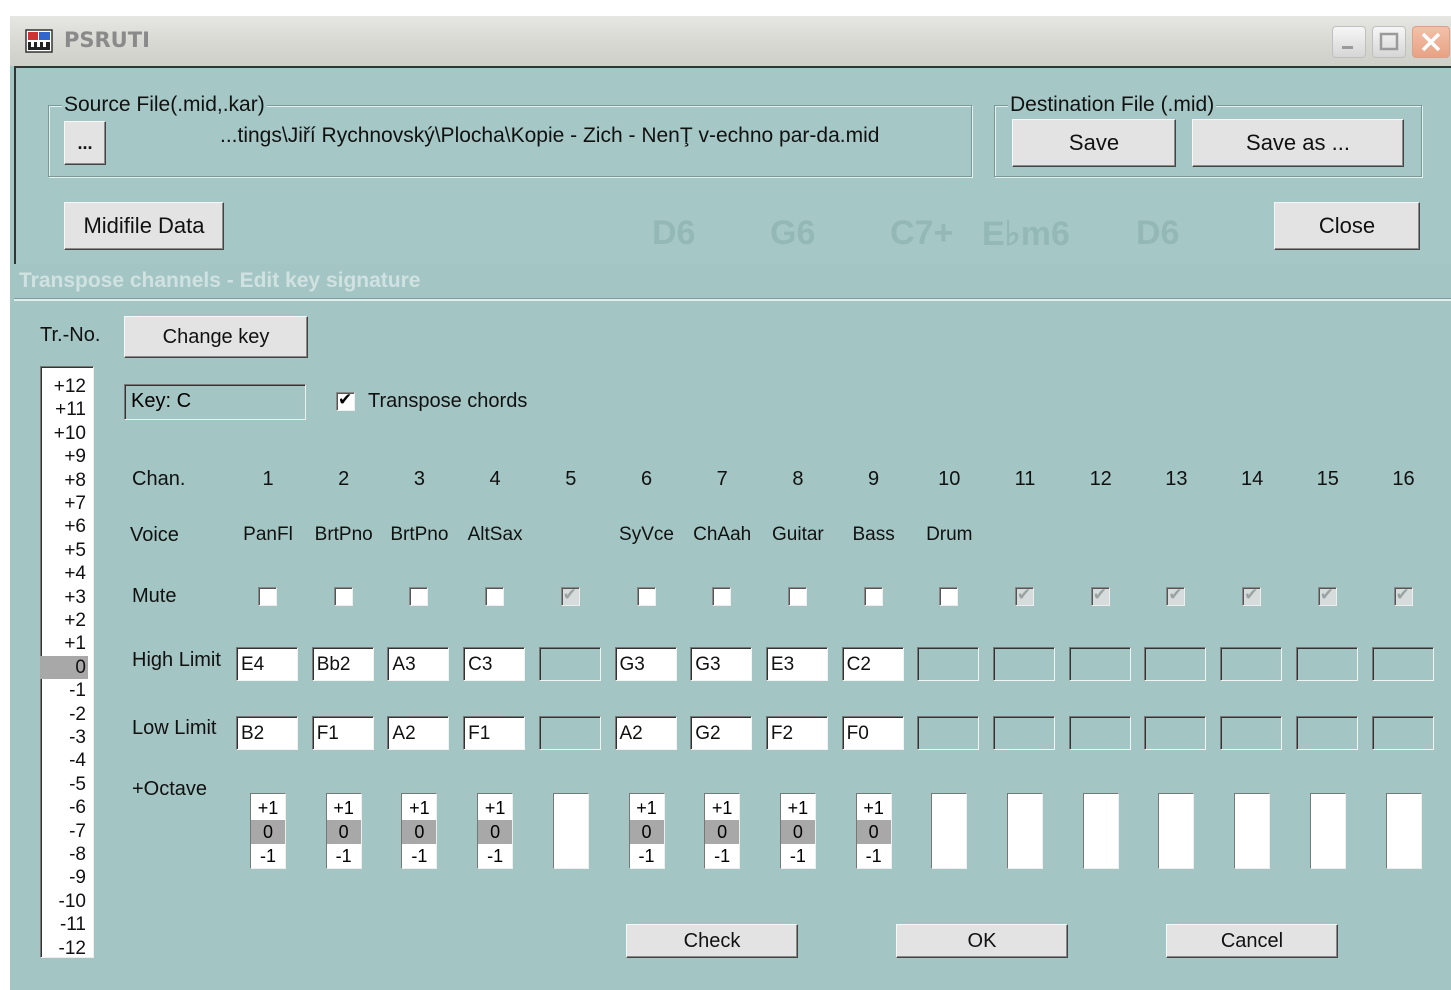 The height and width of the screenshot is (990, 1451). I want to click on transpose-list-item: -12, so click(64, 949).